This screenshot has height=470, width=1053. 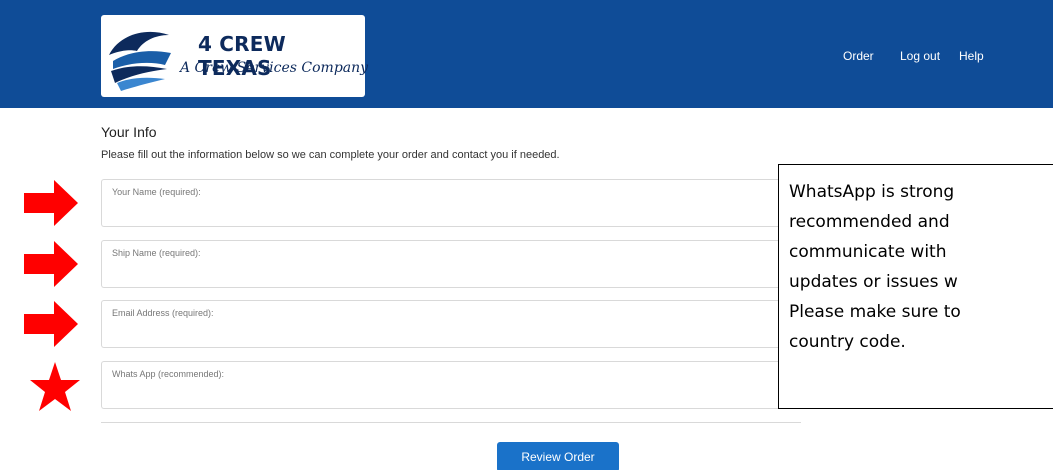 I want to click on callout-line: WhatsApp is strong, so click(x=872, y=192).